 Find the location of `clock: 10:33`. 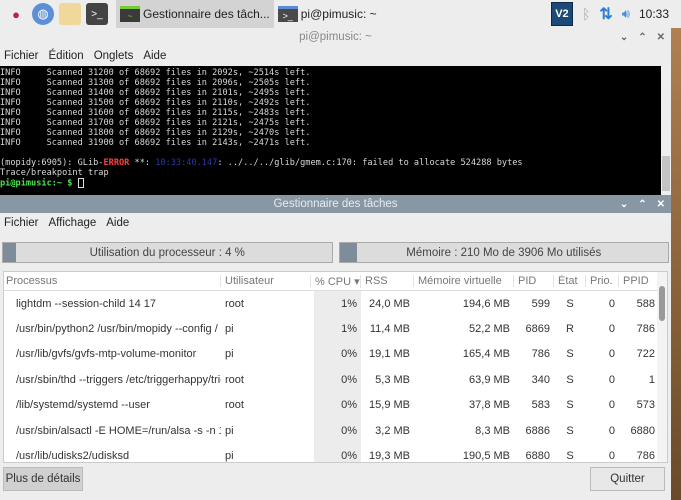

clock: 10:33 is located at coordinates (653, 14).